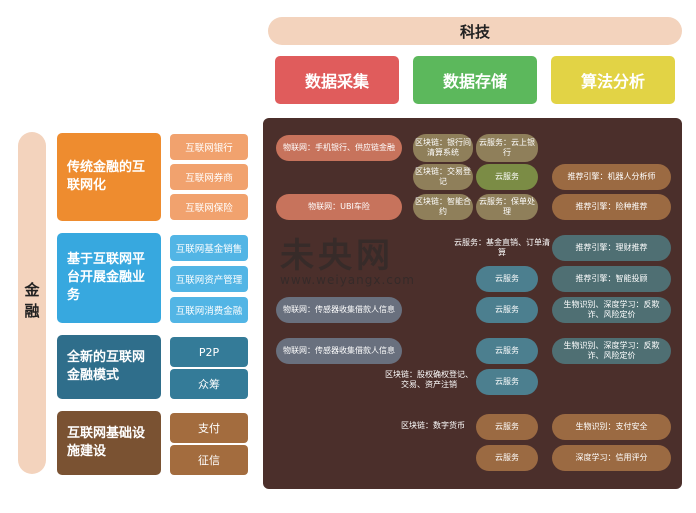  I want to click on sub-item: 互联网资产管理, so click(209, 279).